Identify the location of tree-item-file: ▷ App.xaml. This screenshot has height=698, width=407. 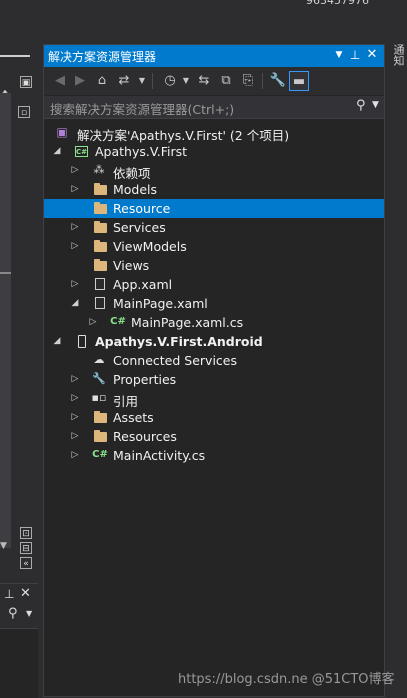
(214, 284).